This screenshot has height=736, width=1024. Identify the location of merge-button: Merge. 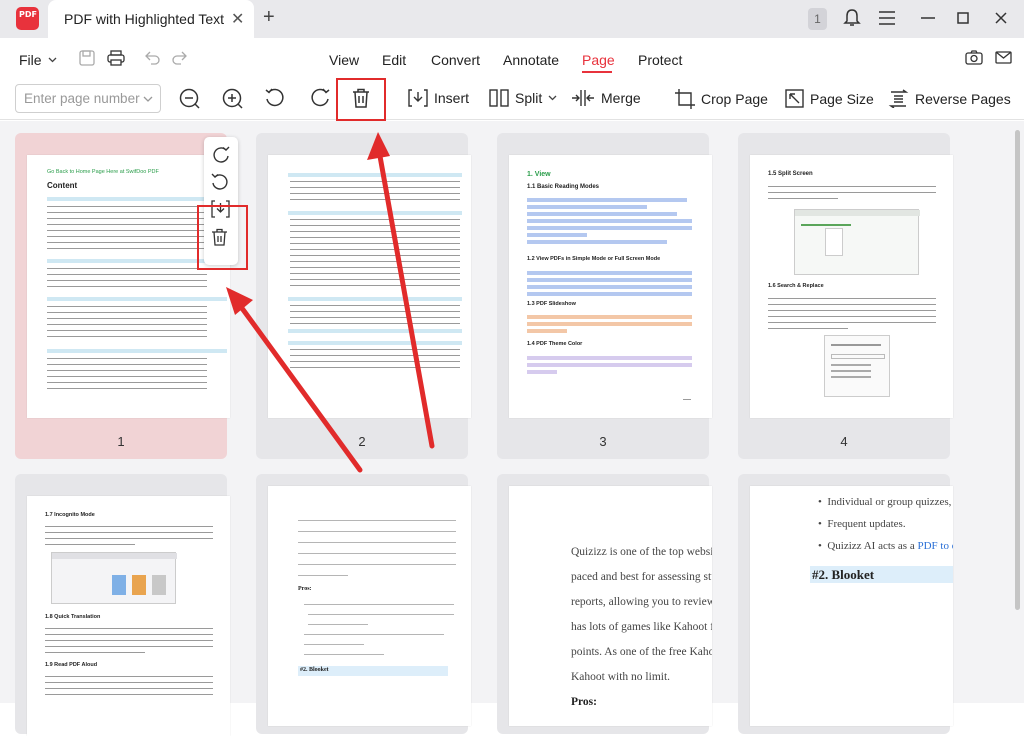
(606, 98).